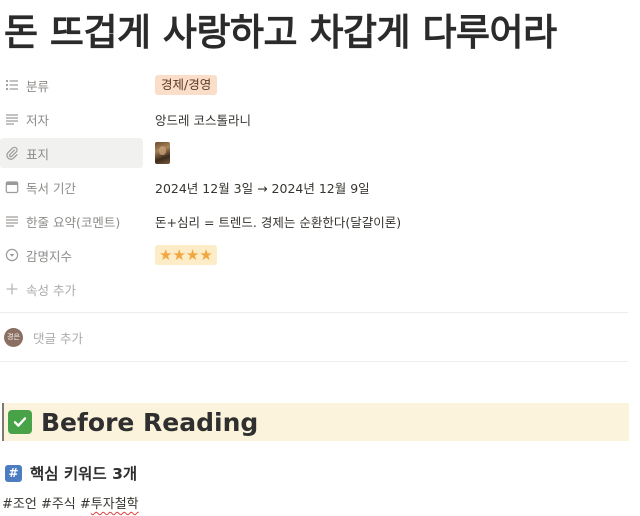 Image resolution: width=640 pixels, height=516 pixels. What do you see at coordinates (51, 188) in the screenshot?
I see `property-label: 독서 기간` at bounding box center [51, 188].